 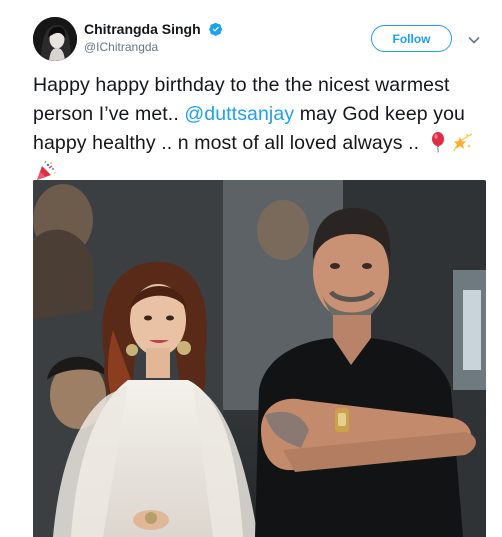 What do you see at coordinates (142, 29) in the screenshot?
I see `display-name-text: Chitrangda Singh` at bounding box center [142, 29].